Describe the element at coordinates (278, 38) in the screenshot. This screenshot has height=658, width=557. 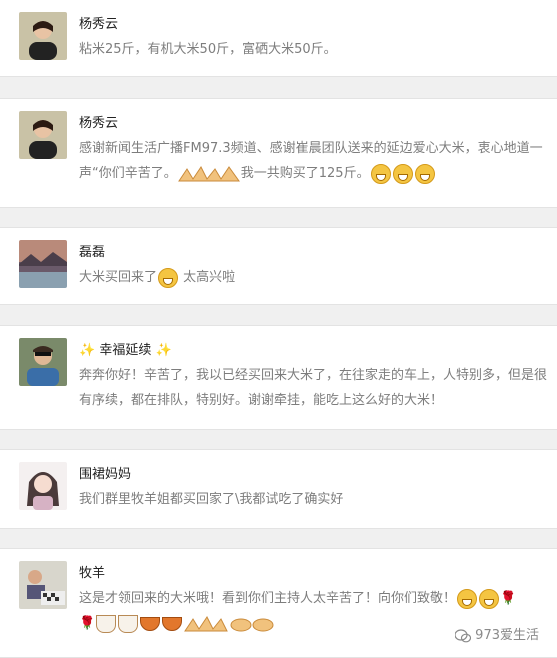
I see `comment-card: 杨秀云 粘米25斤，有机大米50斤，富硒大米50斤。` at that location.